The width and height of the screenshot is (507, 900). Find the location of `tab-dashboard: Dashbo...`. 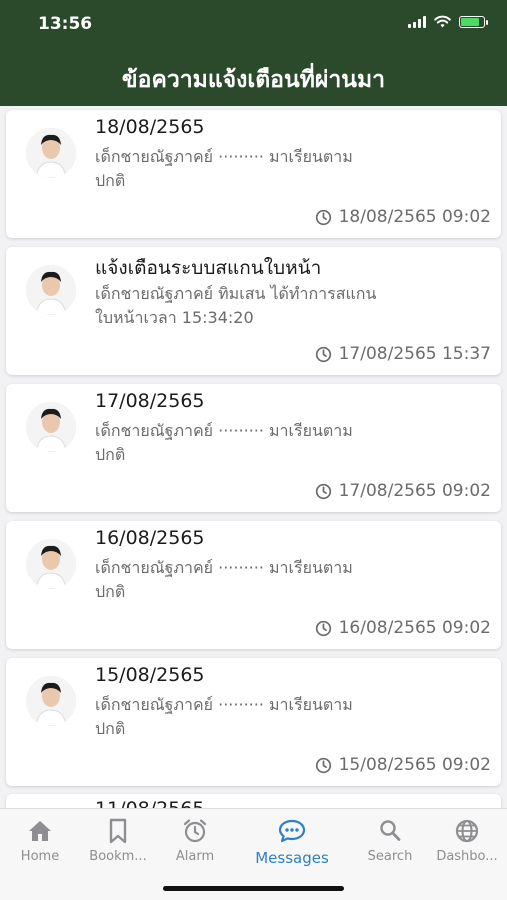

tab-dashboard: Dashbo... is located at coordinates (467, 840).